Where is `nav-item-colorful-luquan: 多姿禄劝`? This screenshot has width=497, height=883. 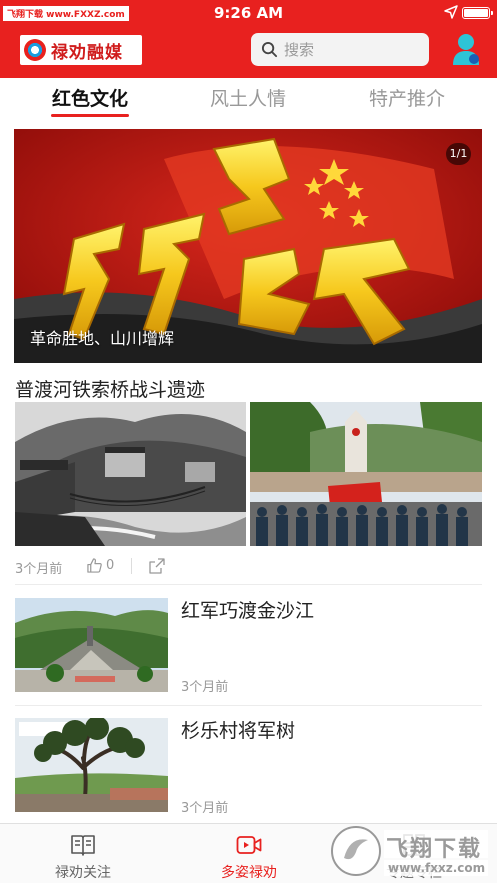
nav-item-colorful-luquan: 多姿禄劝 is located at coordinates (249, 853).